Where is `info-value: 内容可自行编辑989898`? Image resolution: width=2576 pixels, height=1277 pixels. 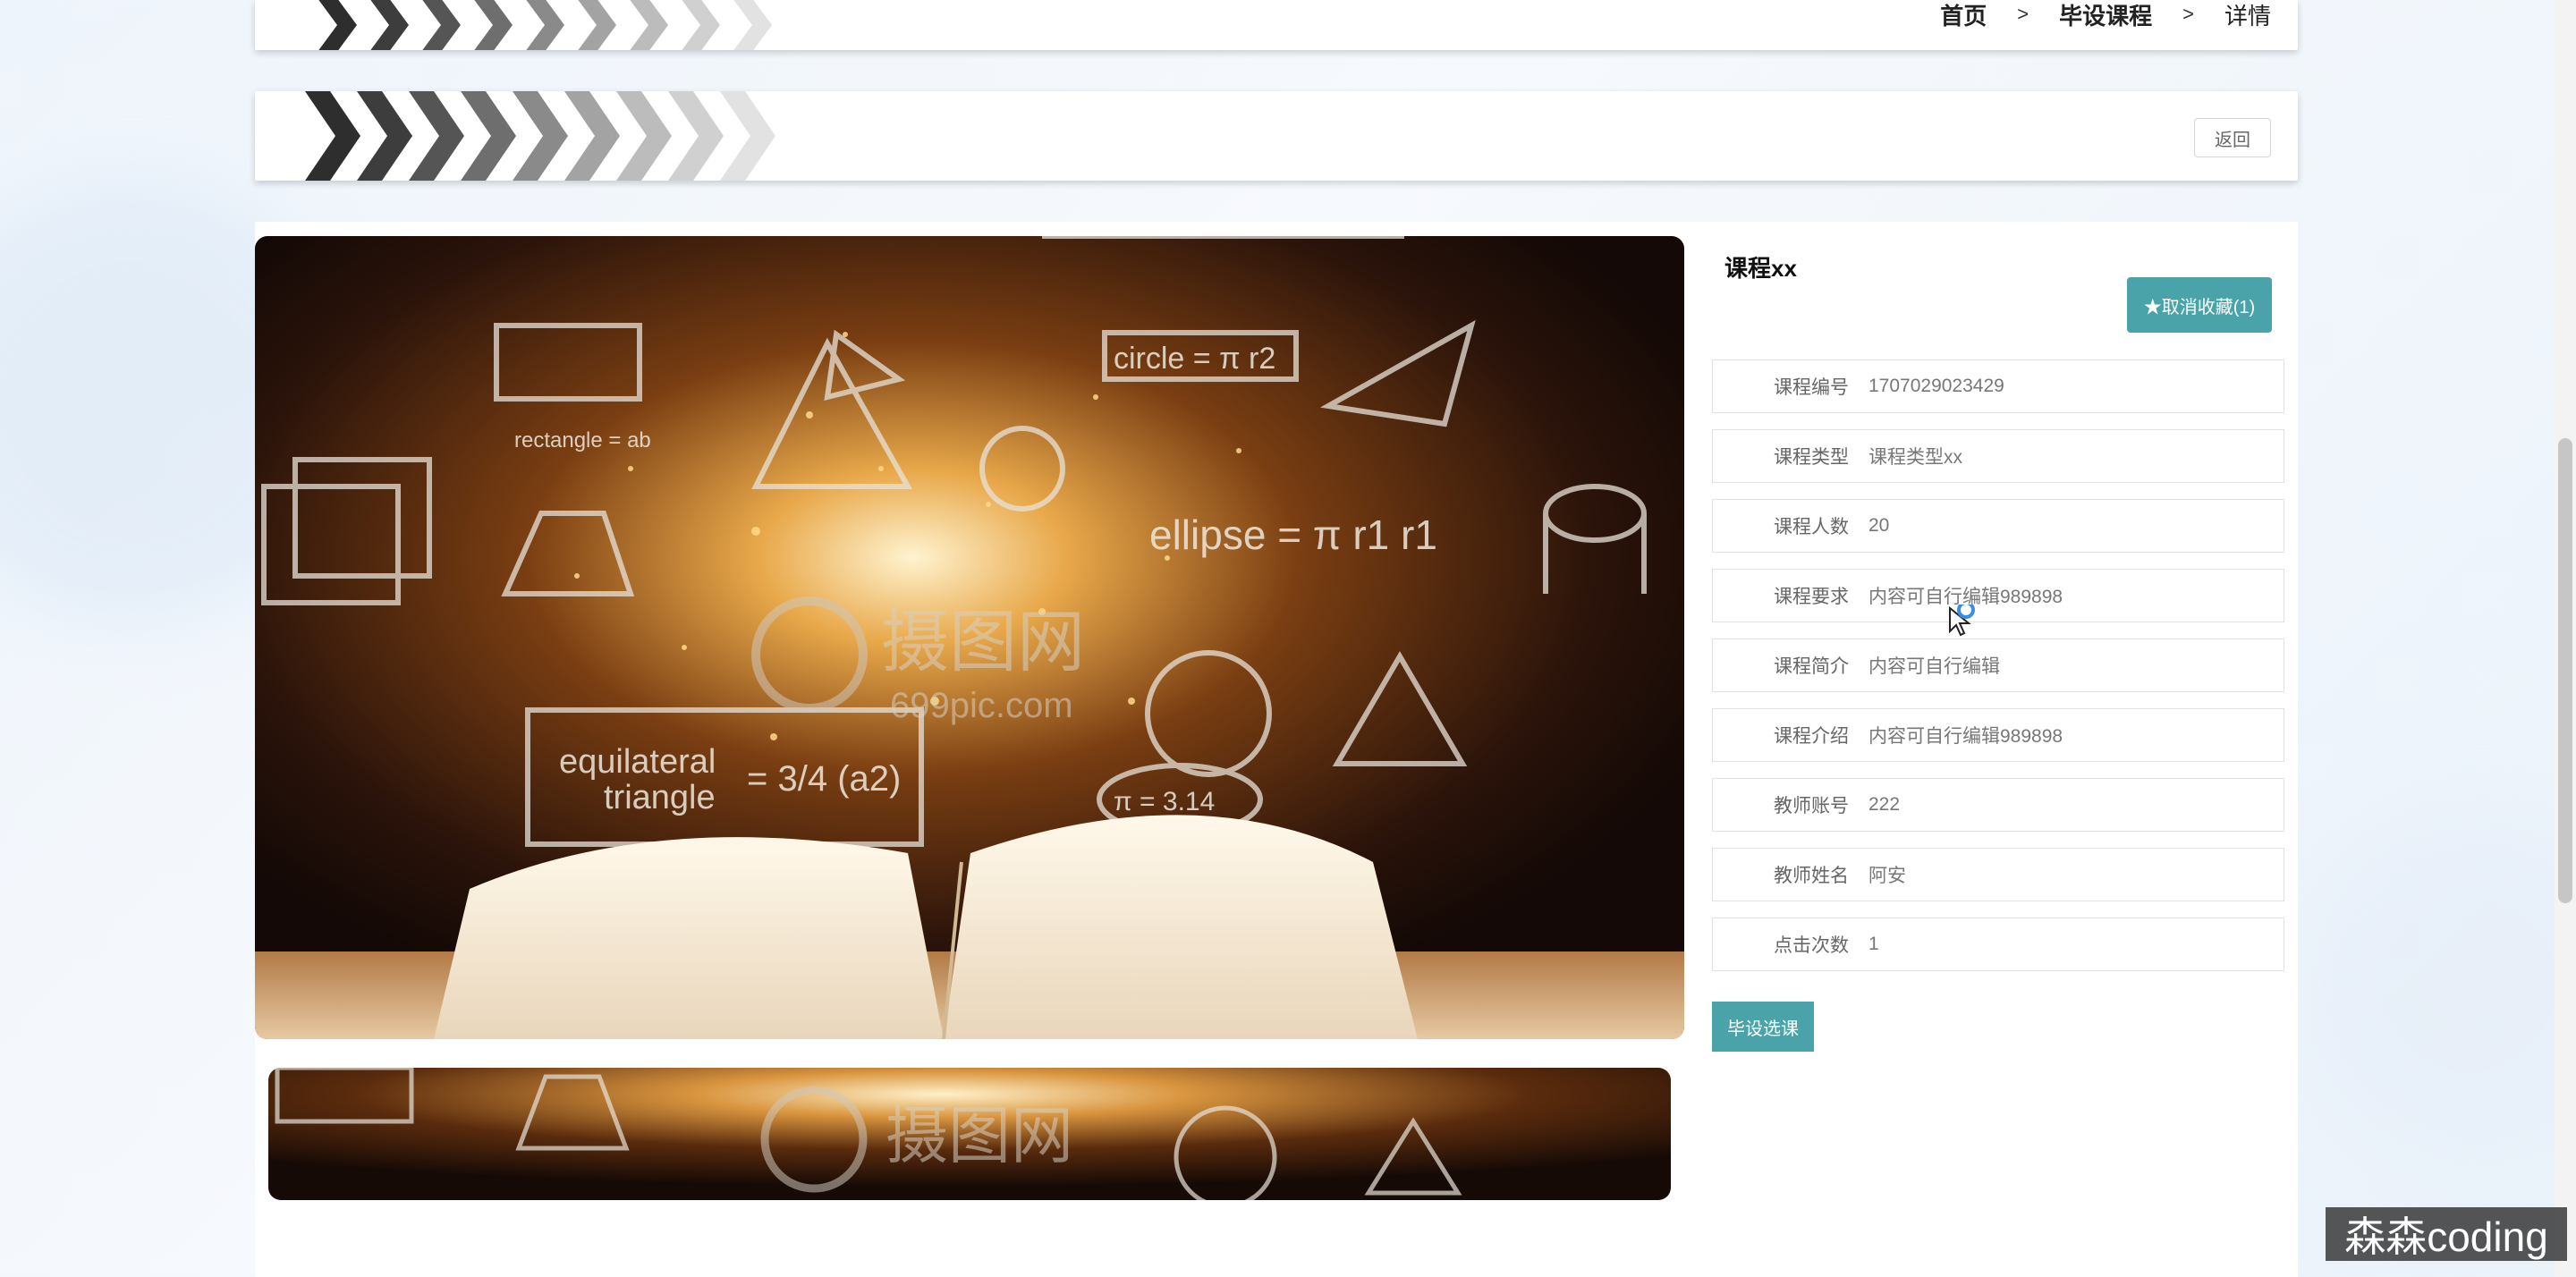 info-value: 内容可自行编辑989898 is located at coordinates (1965, 736).